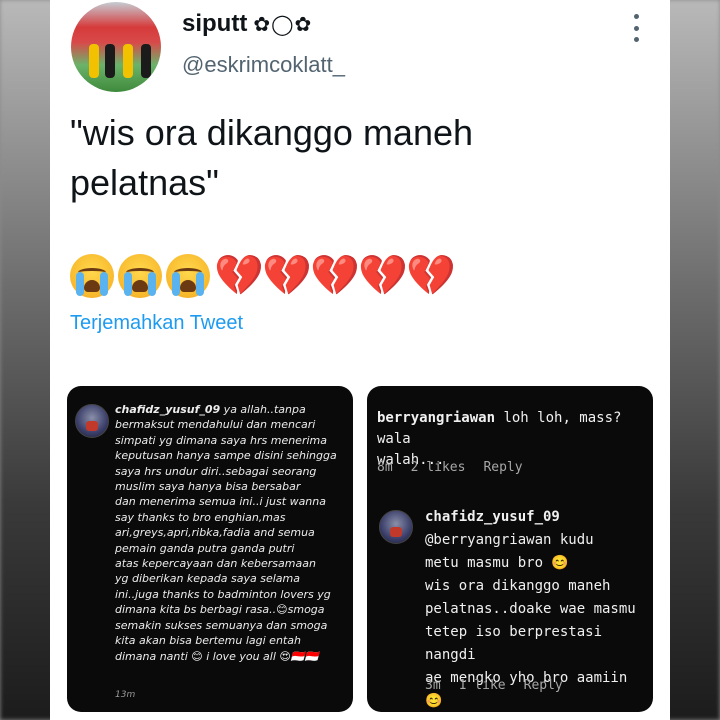 Image resolution: width=720 pixels, height=720 pixels. What do you see at coordinates (438, 467) in the screenshot?
I see `comment-likes: 2 likes` at bounding box center [438, 467].